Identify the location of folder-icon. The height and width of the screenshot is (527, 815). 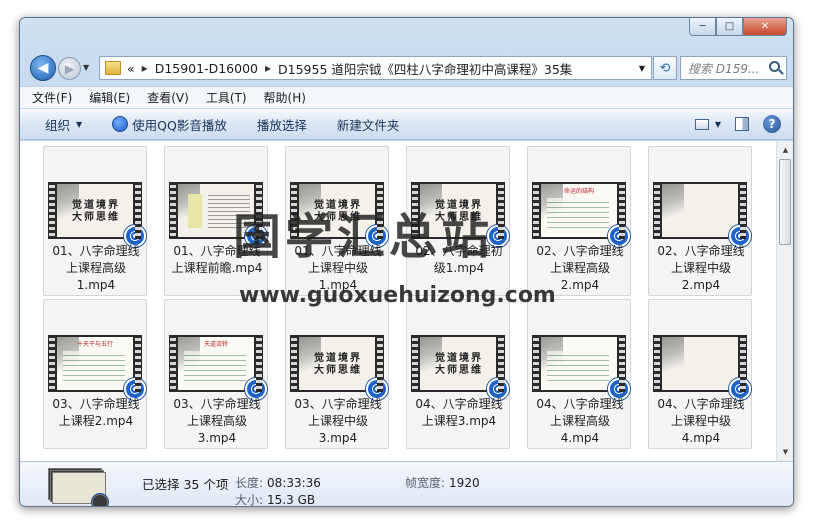
(113, 68).